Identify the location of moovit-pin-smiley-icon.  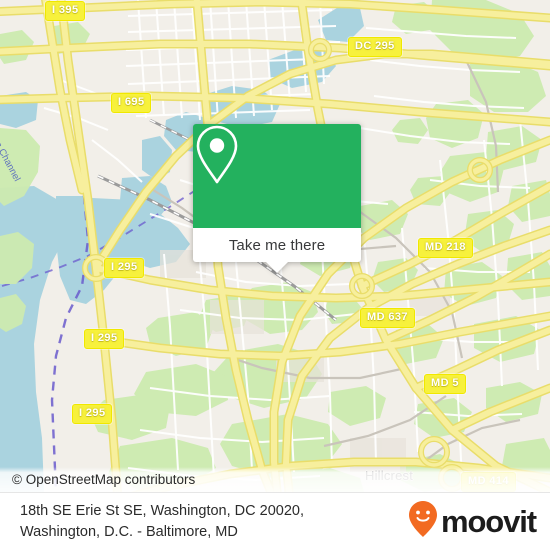
(423, 521).